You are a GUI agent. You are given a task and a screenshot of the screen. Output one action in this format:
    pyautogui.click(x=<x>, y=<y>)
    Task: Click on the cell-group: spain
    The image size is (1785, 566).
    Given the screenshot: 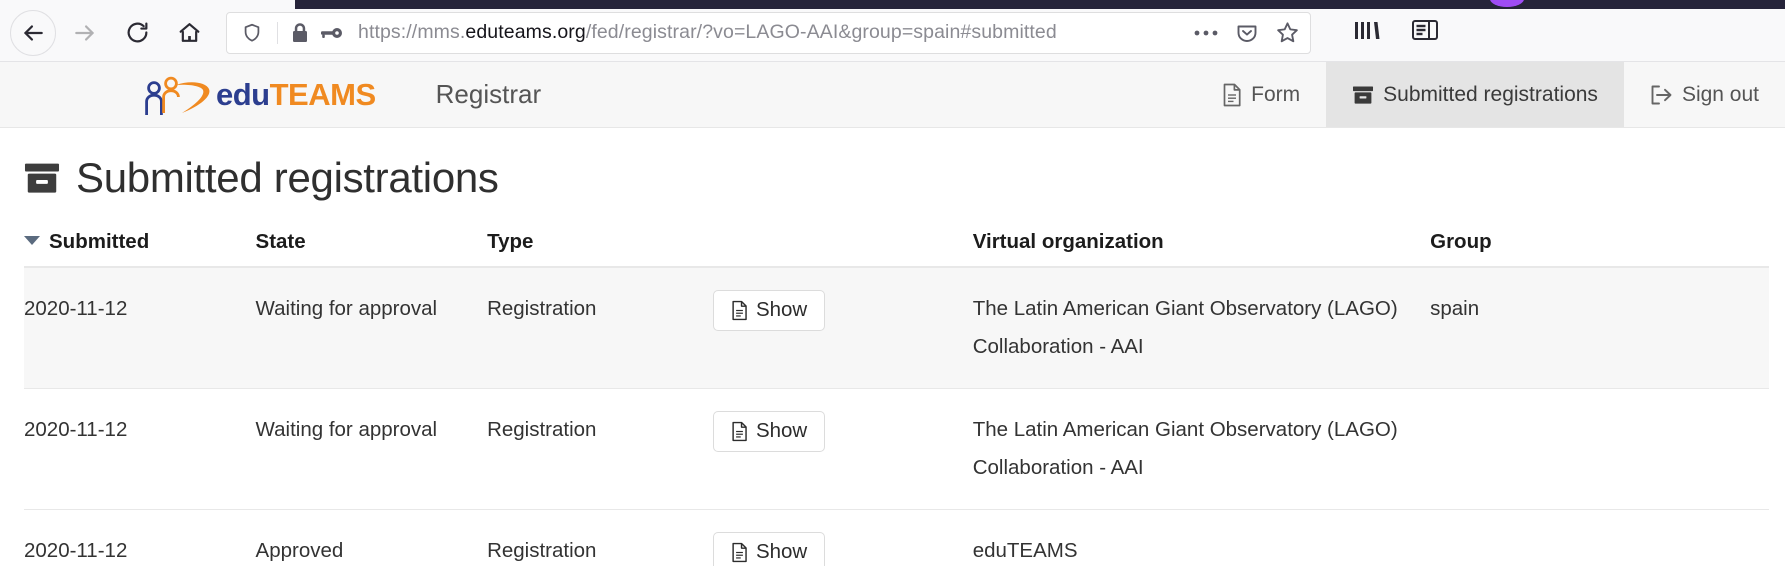 What is the action you would take?
    pyautogui.click(x=1599, y=328)
    